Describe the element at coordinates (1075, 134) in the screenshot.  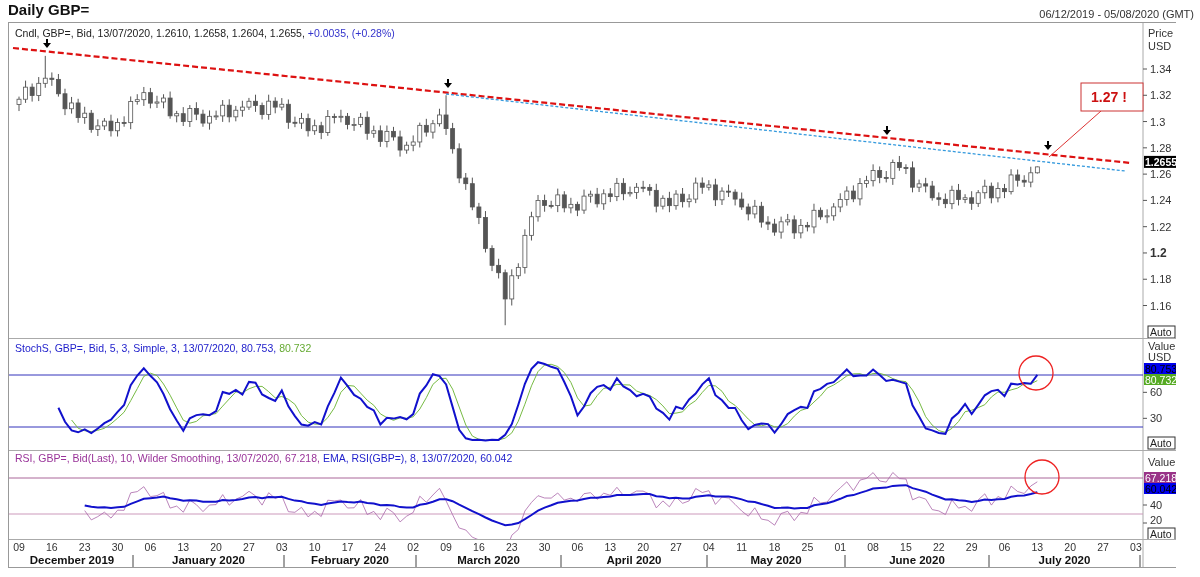
I see `leader-line` at that location.